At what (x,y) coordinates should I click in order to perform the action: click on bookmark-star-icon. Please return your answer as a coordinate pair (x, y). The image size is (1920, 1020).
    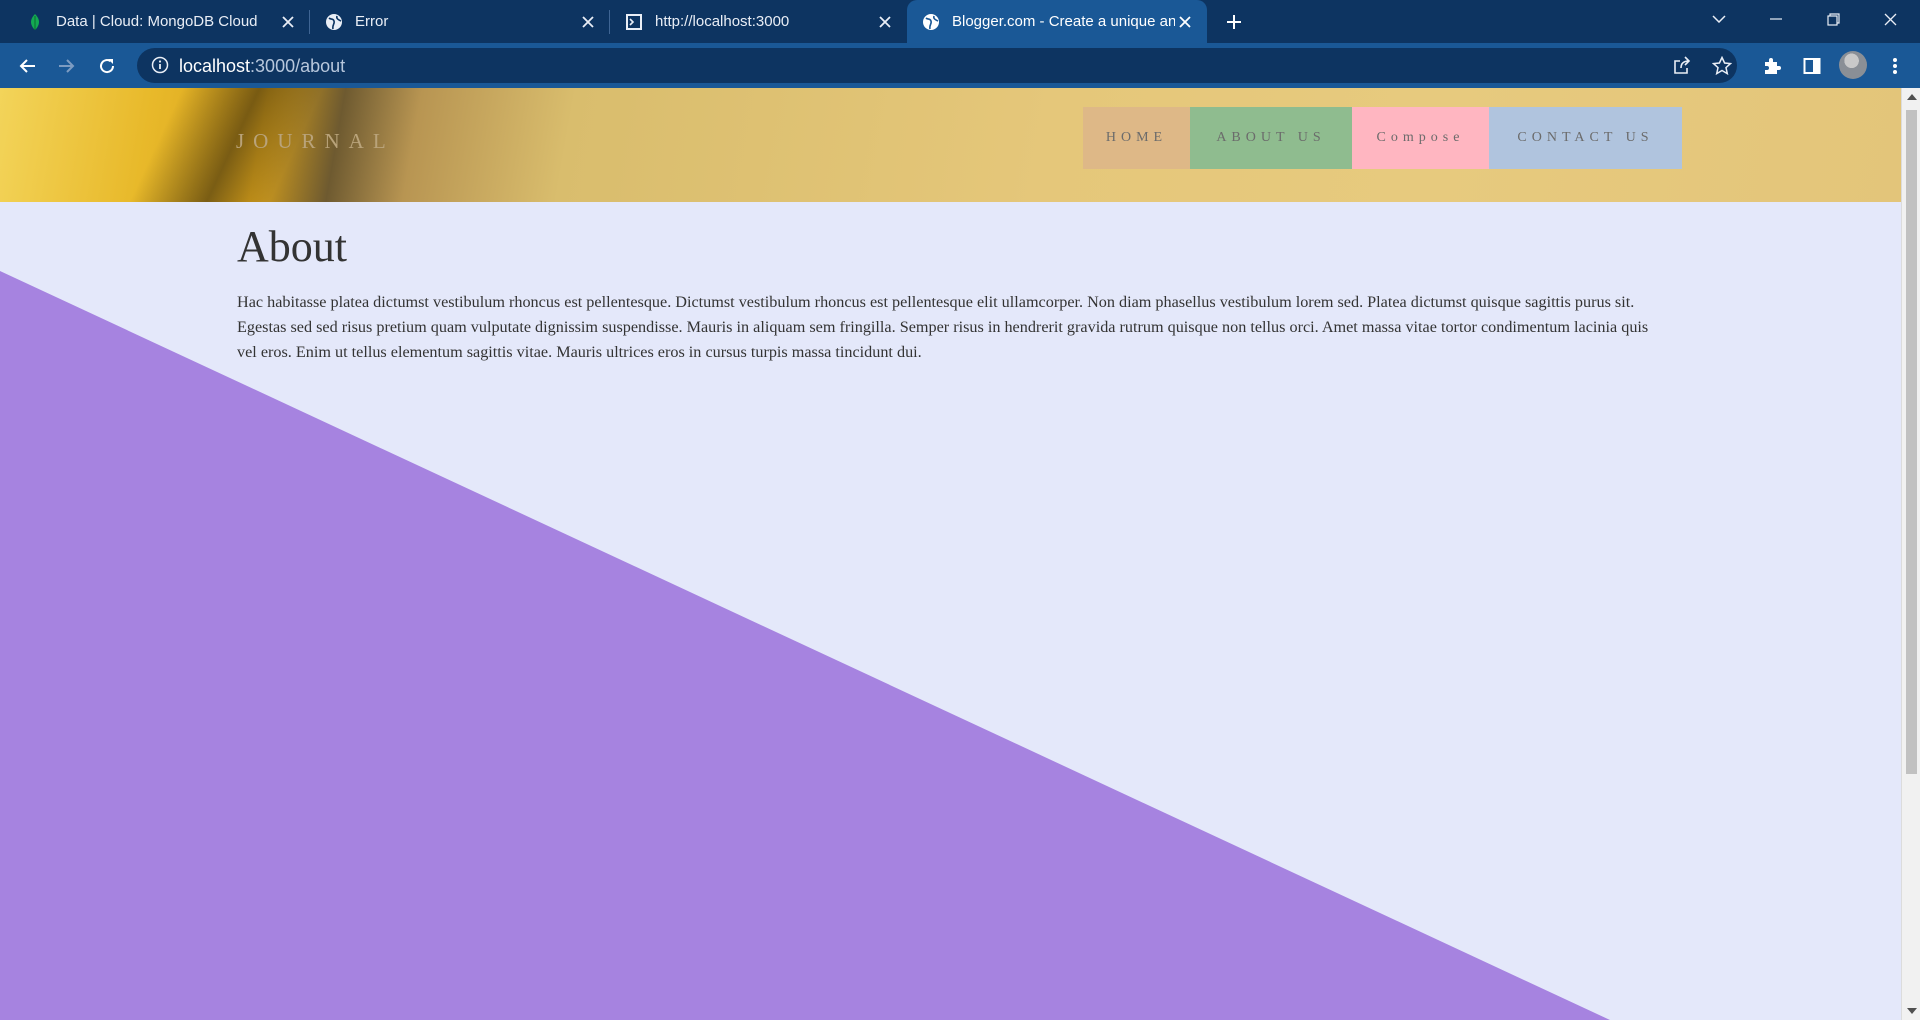
    Looking at the image, I should click on (1722, 66).